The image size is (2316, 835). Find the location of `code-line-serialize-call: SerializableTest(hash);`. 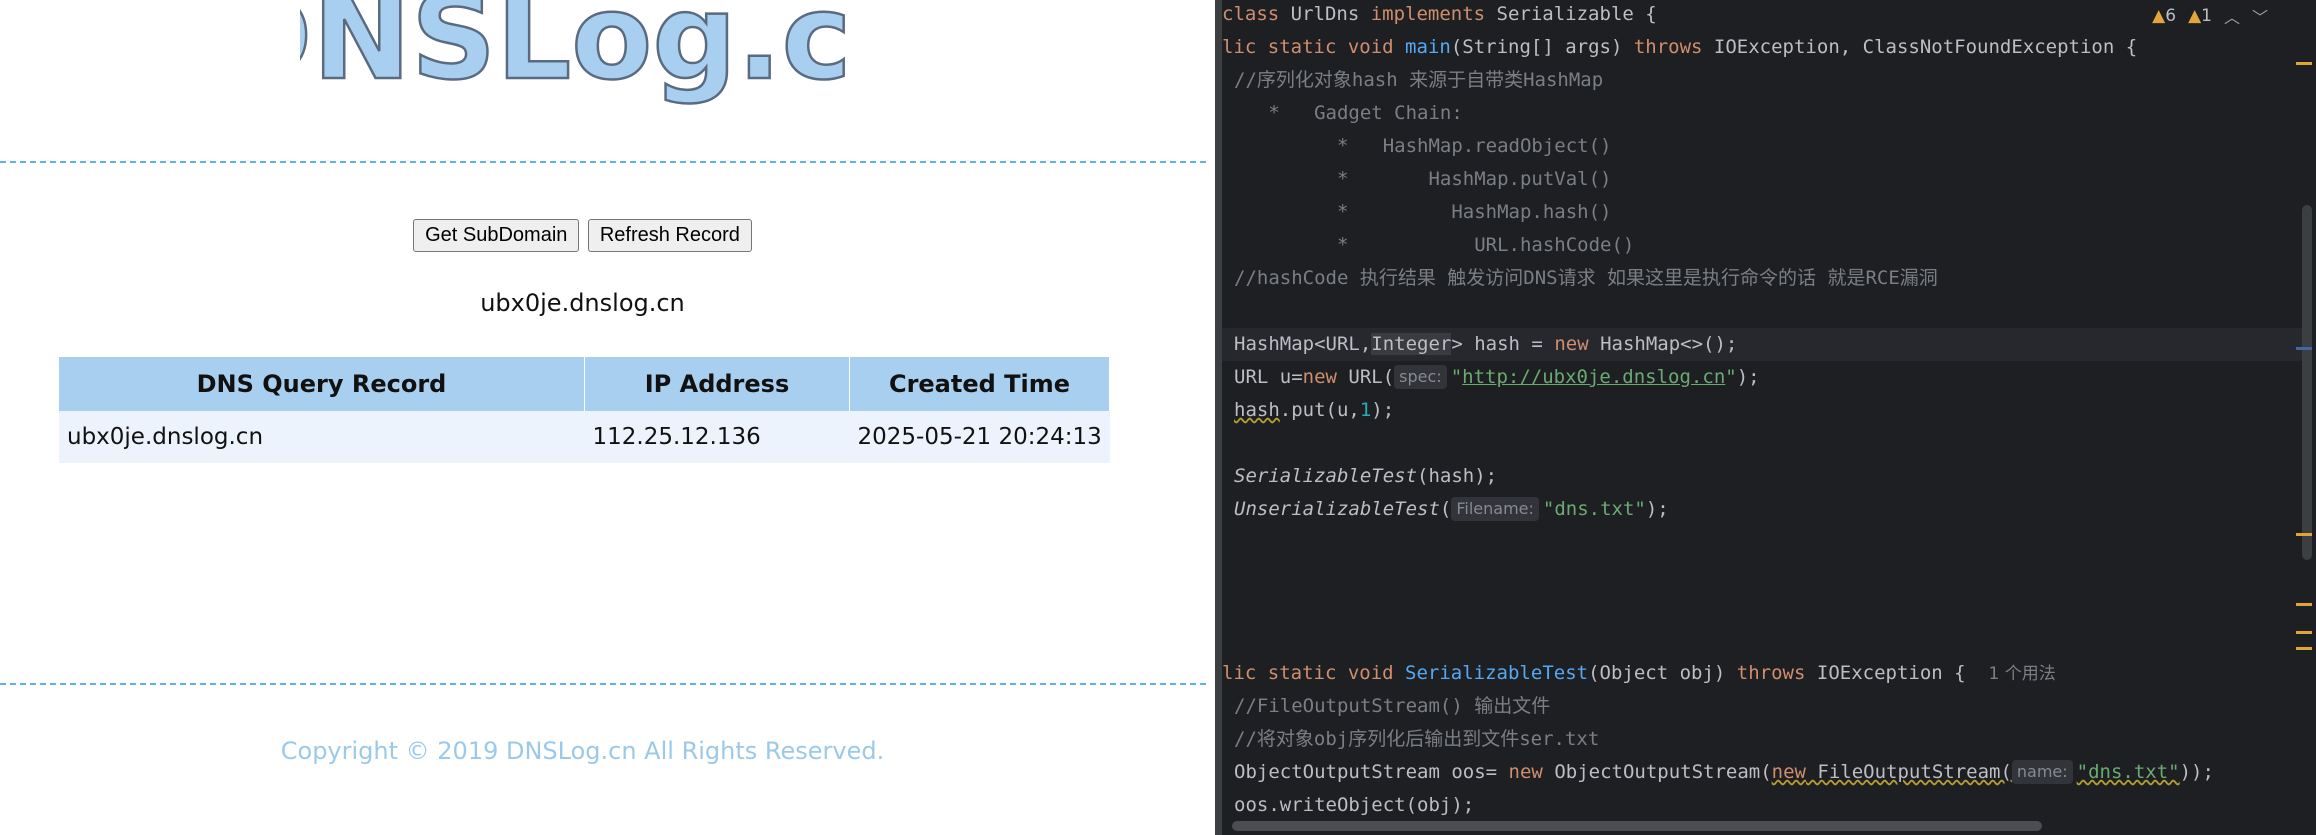

code-line-serialize-call: SerializableTest(hash); is located at coordinates (1366, 476).